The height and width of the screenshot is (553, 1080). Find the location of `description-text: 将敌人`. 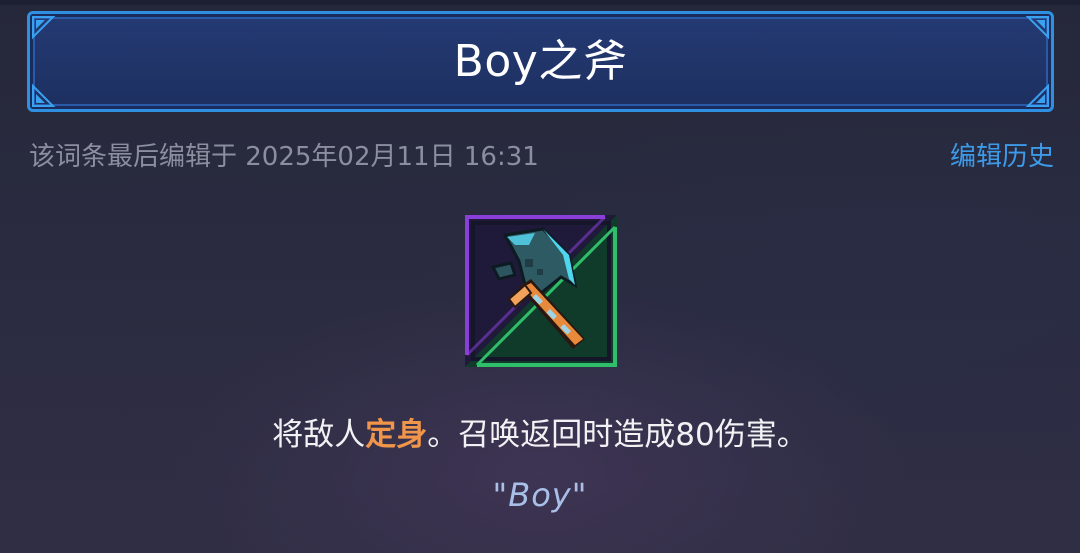

description-text: 将敌人 is located at coordinates (319, 435).